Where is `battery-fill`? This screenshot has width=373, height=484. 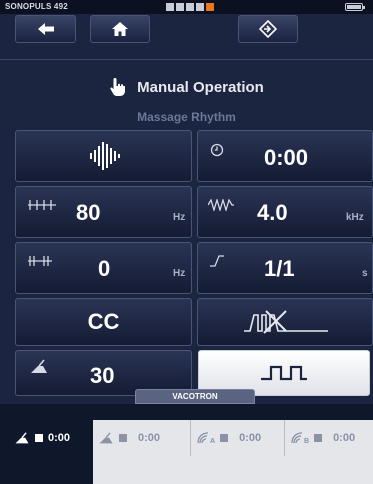
battery-fill is located at coordinates (354, 7).